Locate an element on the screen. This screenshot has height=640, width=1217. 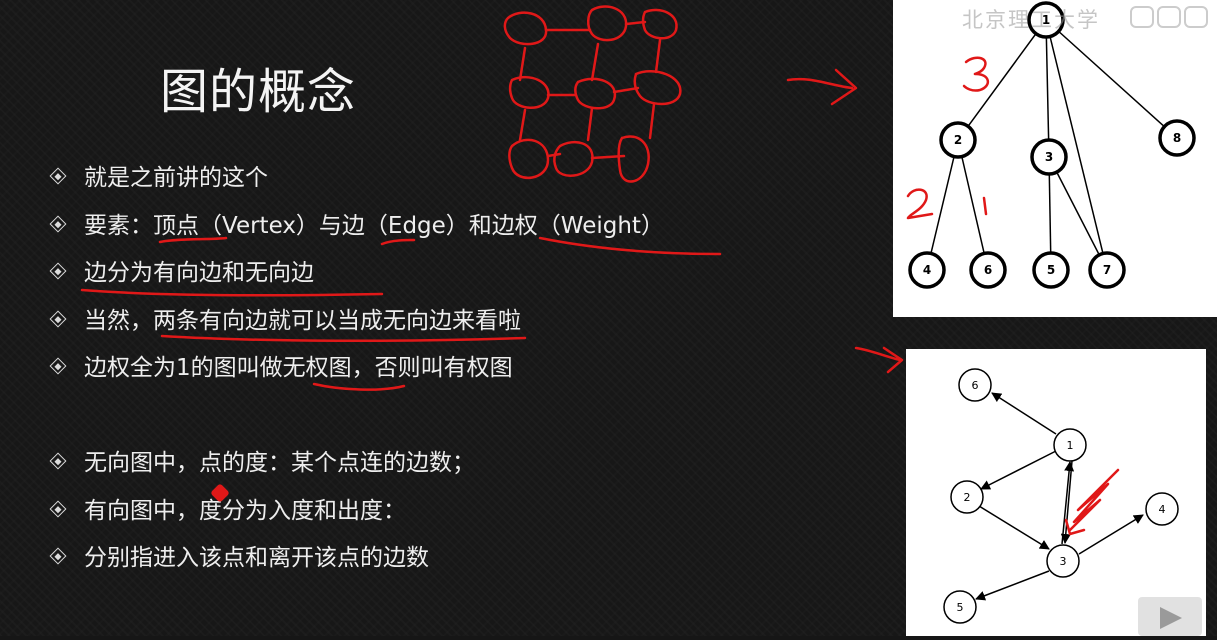
bullet-item: 就是之前讲的这个 is located at coordinates (158, 178).